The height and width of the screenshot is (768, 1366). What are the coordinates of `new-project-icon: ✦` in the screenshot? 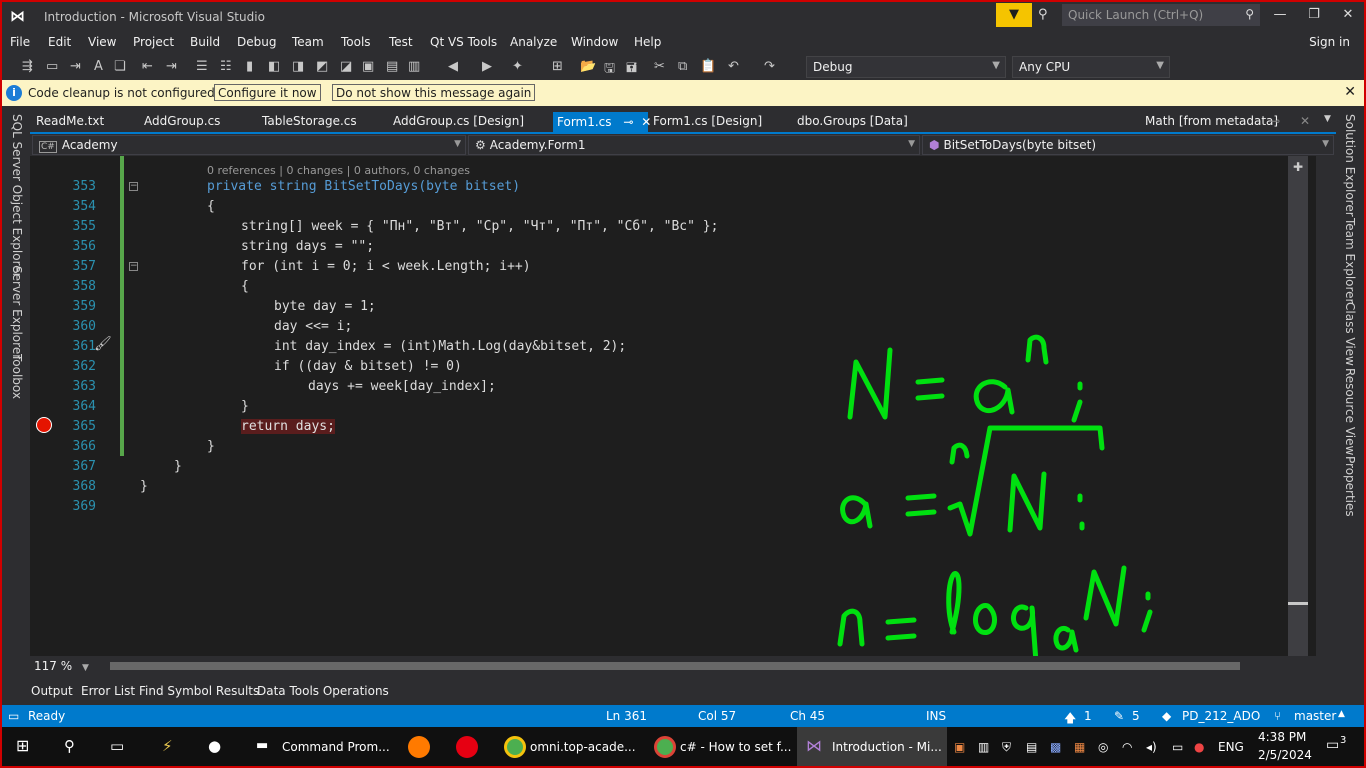 It's located at (517, 66).